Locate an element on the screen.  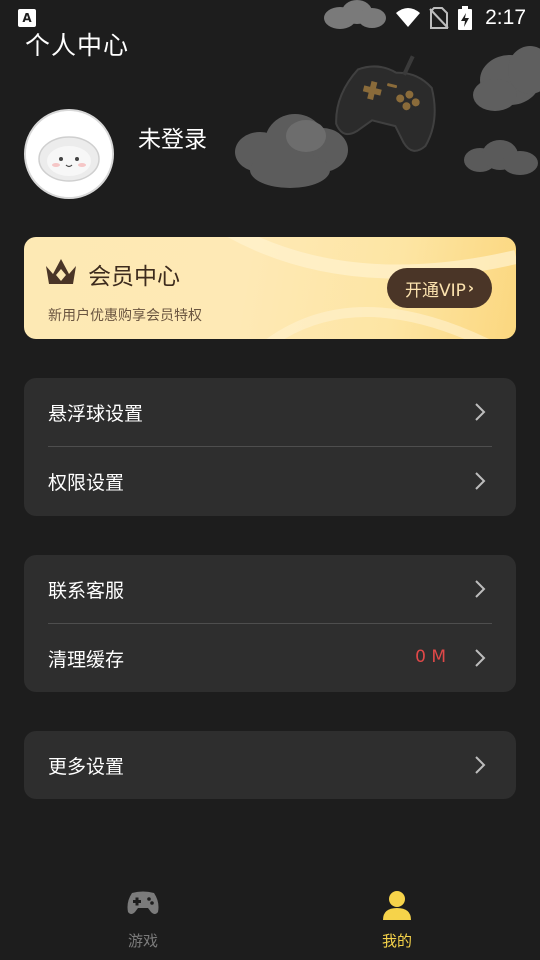
permission-settings-row: 权限设置 is located at coordinates (270, 481).